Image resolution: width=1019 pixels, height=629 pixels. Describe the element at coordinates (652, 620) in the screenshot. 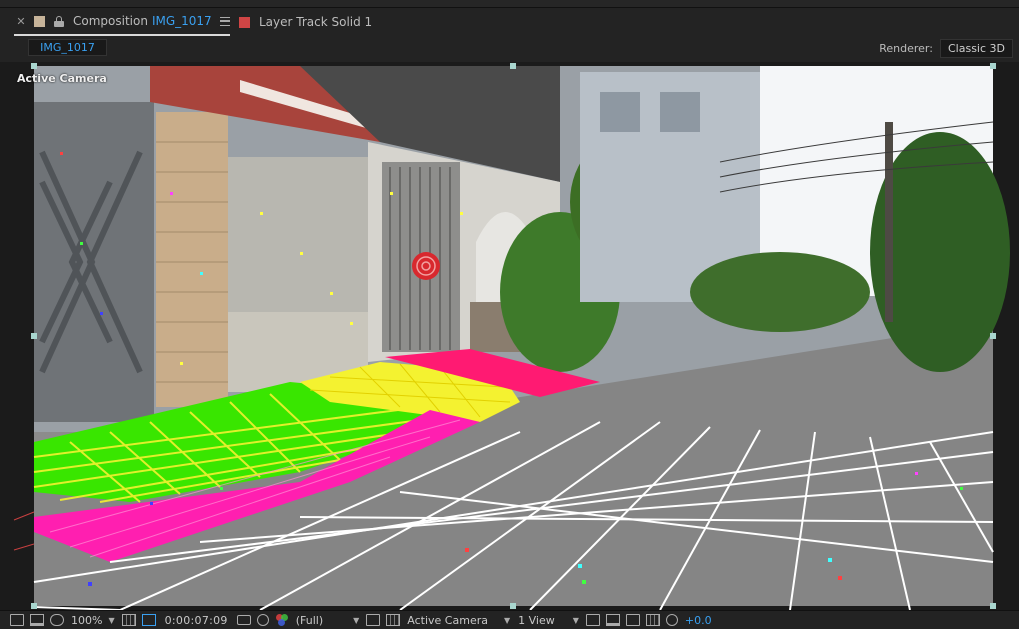

I see `flowchart-icon` at that location.